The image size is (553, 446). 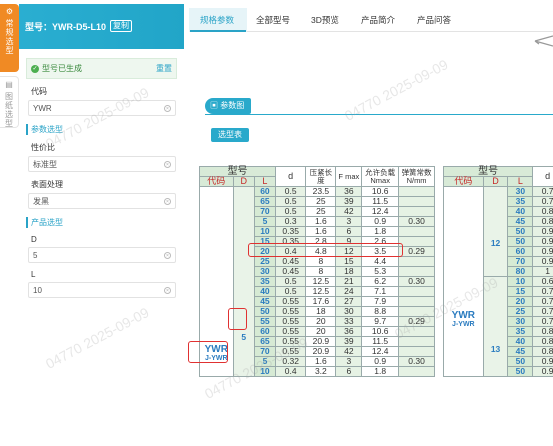 What do you see at coordinates (265, 211) in the screenshot?
I see `L-cell: 70` at bounding box center [265, 211].